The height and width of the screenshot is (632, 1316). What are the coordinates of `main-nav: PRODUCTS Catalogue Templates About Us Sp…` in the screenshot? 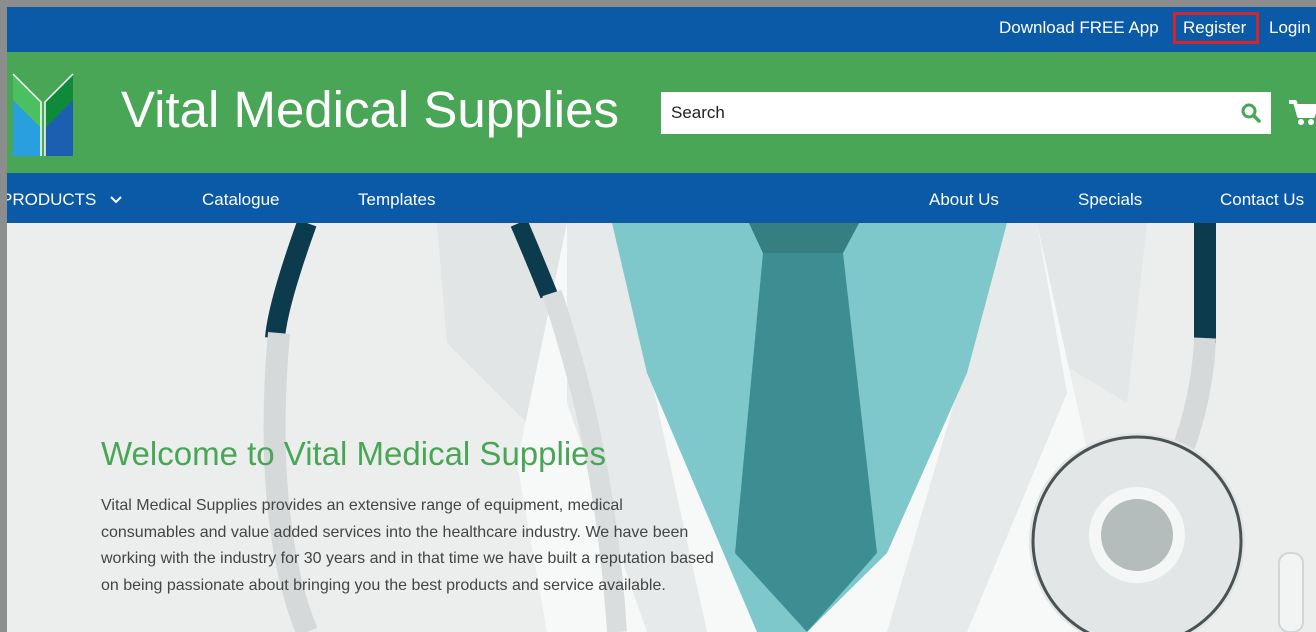 It's located at (661, 198).